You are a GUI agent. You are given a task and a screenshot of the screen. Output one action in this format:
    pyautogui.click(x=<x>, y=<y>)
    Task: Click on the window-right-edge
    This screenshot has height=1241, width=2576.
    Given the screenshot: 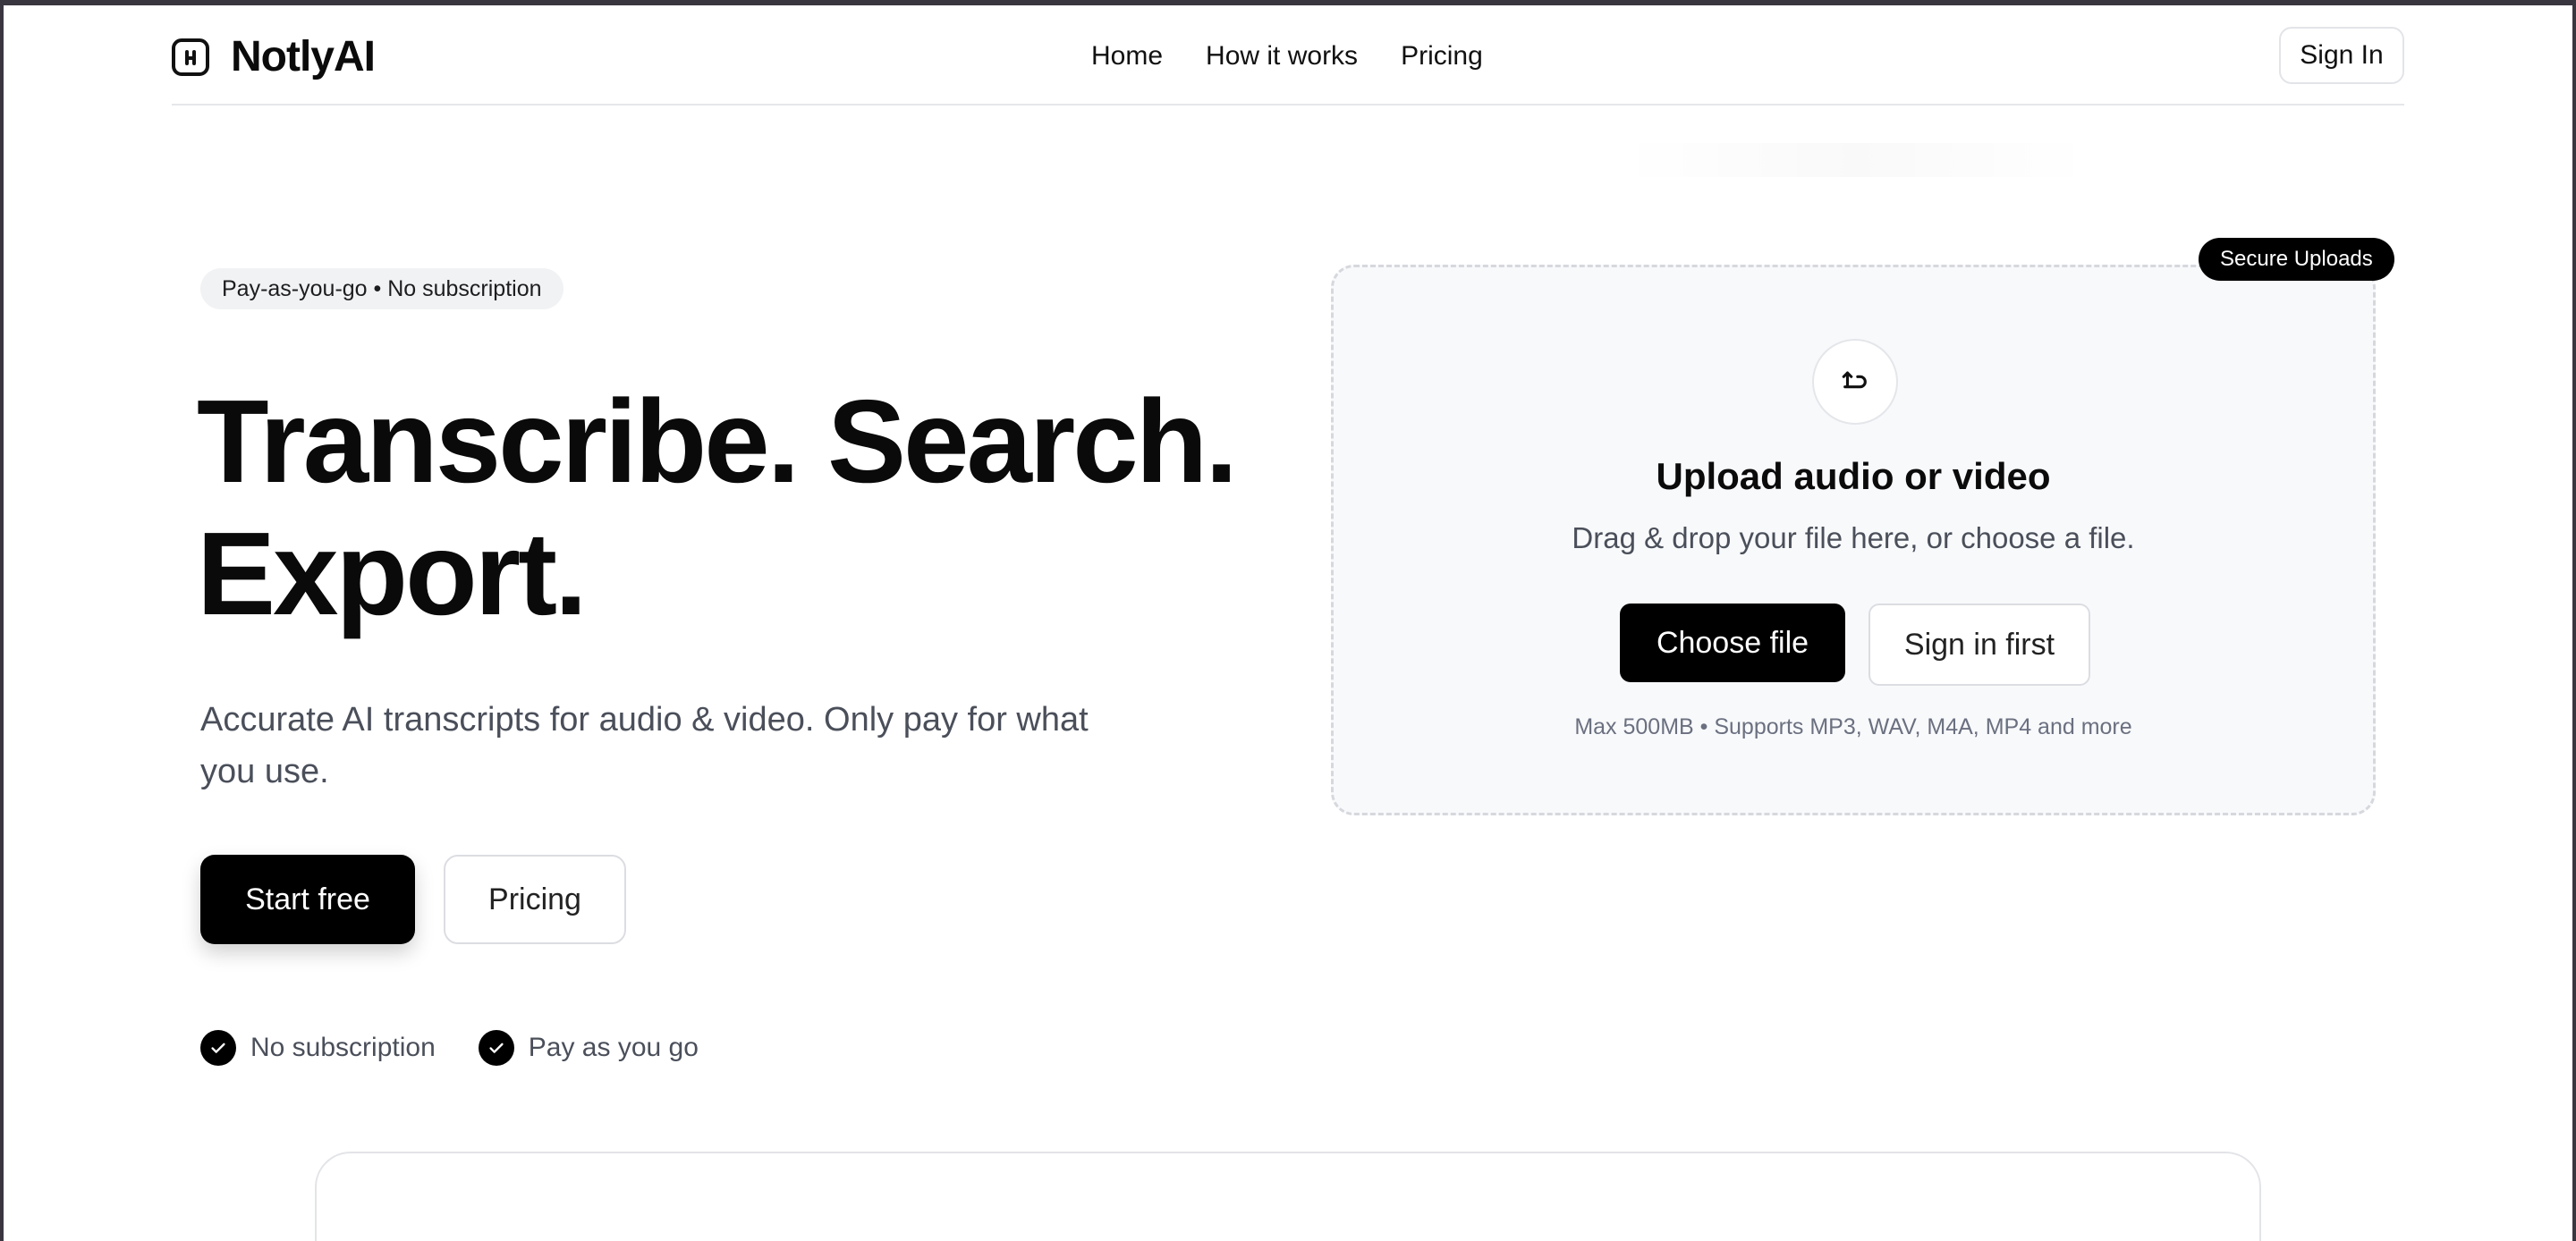 What is the action you would take?
    pyautogui.click(x=2574, y=620)
    